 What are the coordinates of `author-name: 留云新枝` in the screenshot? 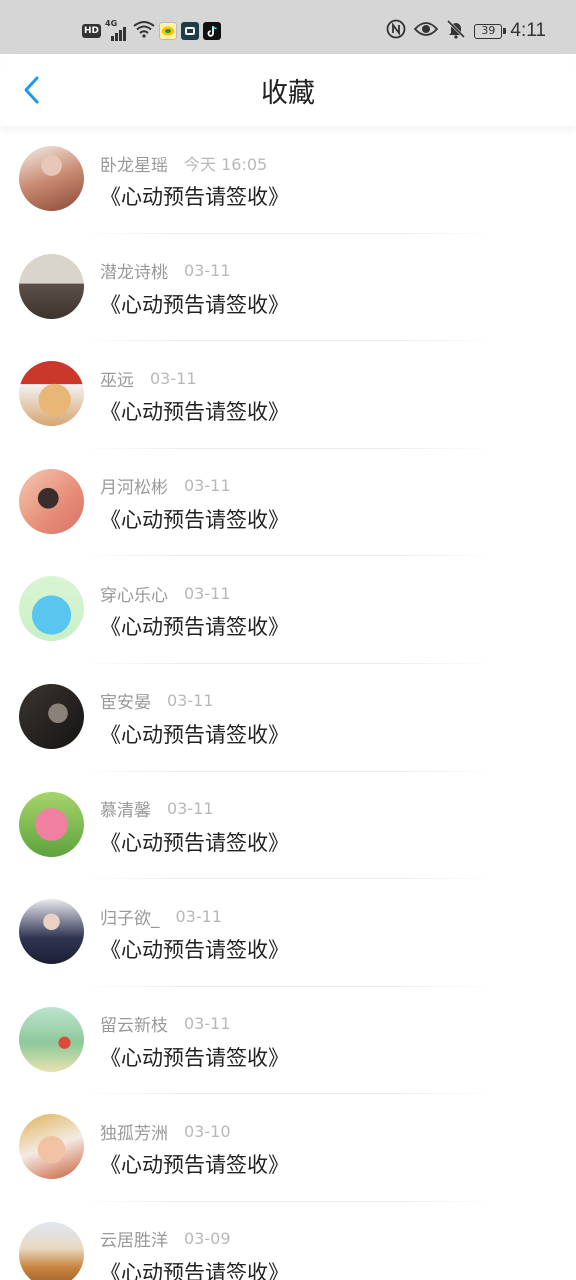 It's located at (134, 1023).